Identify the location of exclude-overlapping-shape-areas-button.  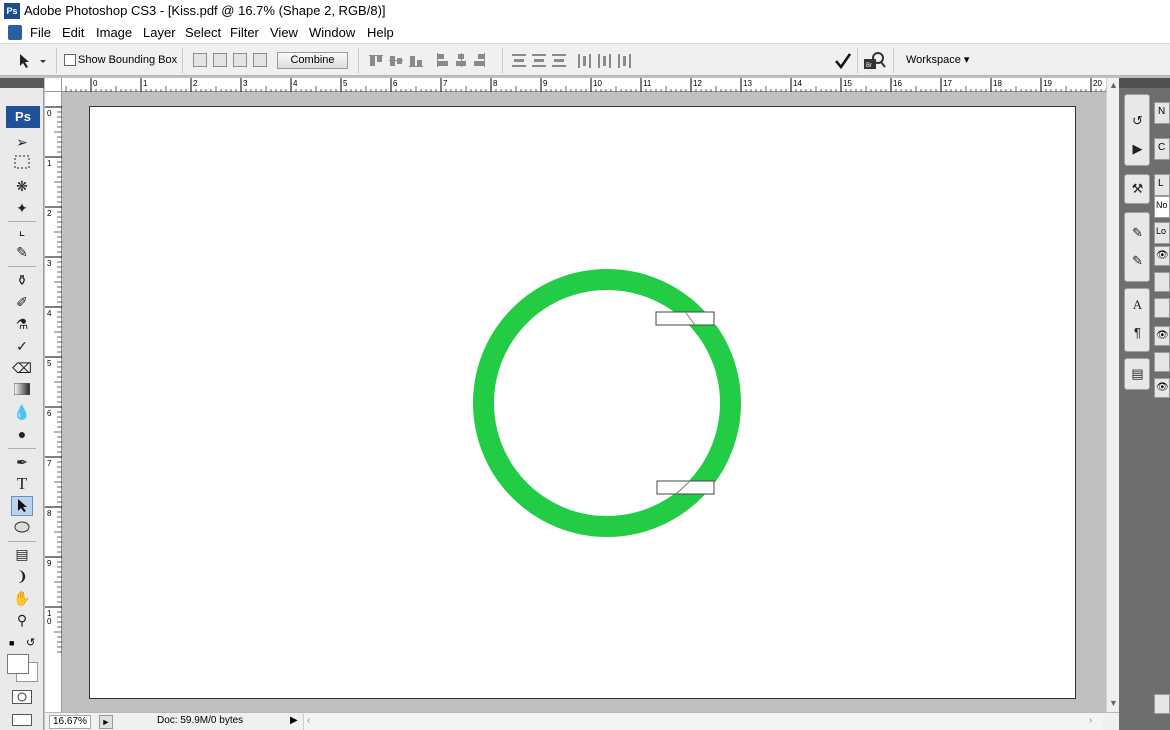
(260, 60).